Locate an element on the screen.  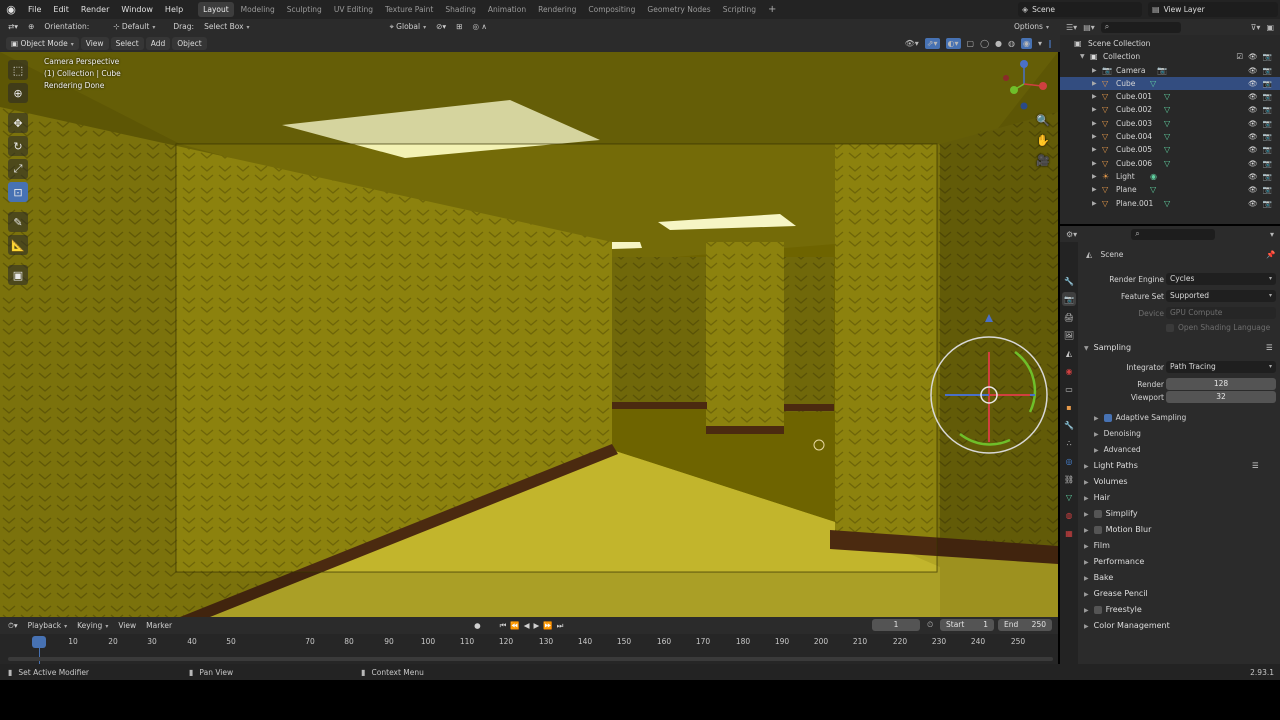
checkbox-icon: ☑ is located at coordinates (1239, 56).